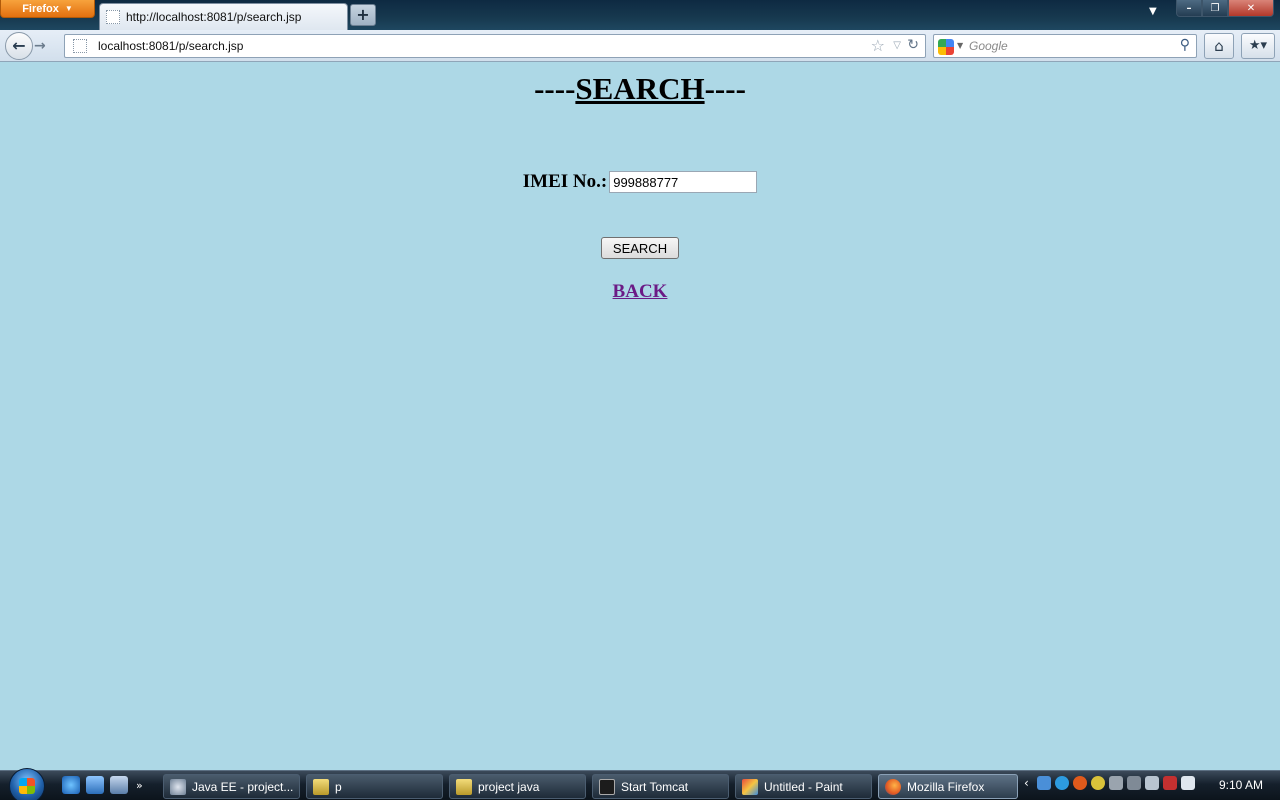  I want to click on taskbar-item-label: Untitled - Paint, so click(803, 786).